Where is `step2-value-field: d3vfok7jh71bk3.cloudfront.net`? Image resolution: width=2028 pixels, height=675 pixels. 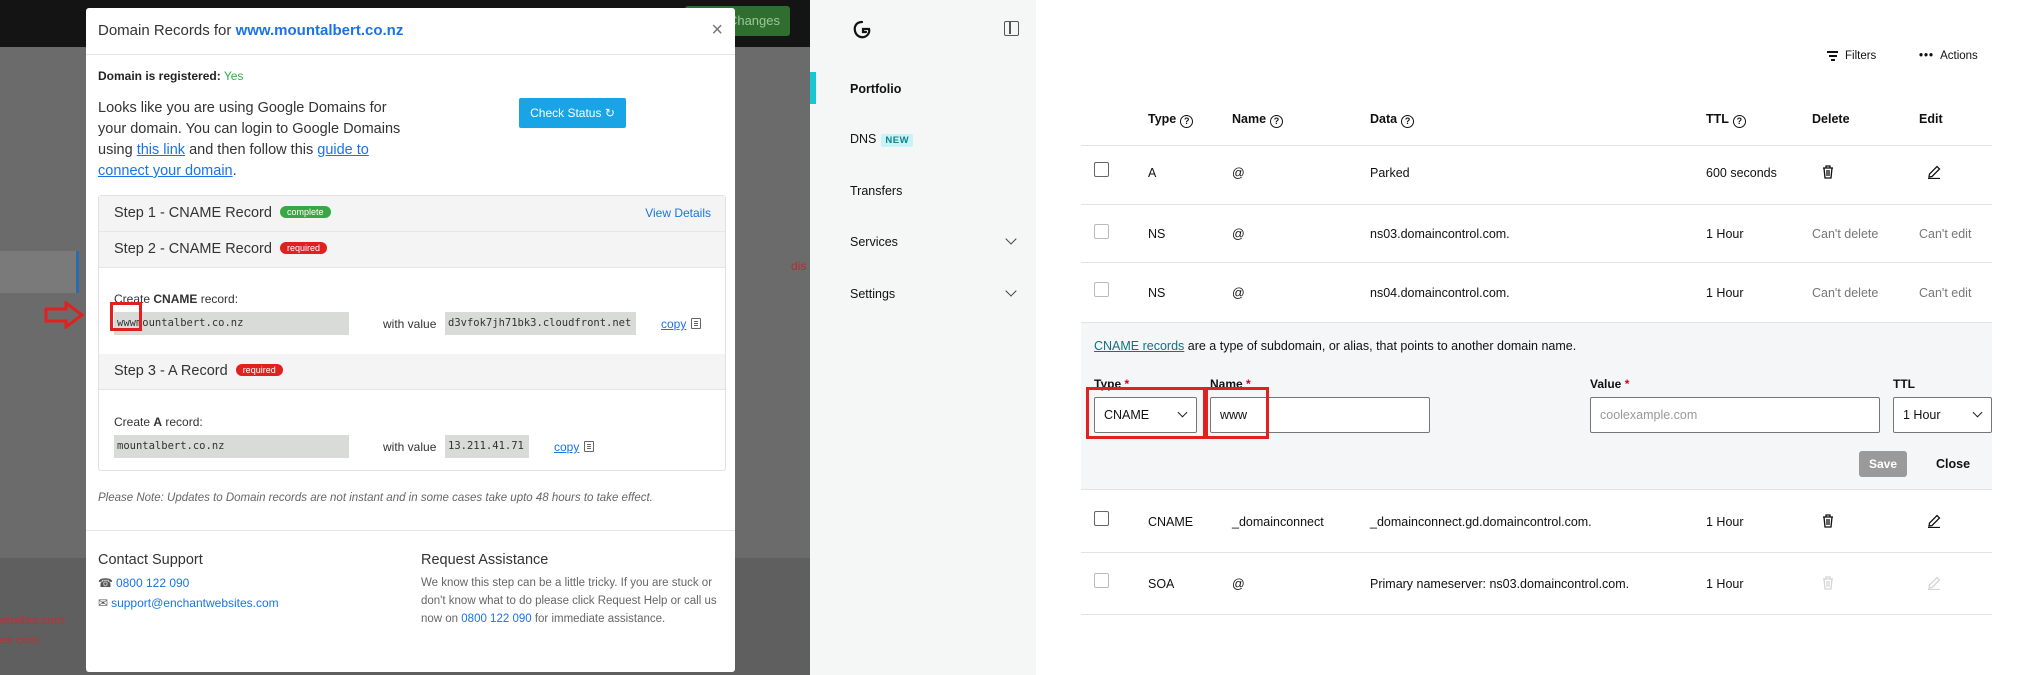
step2-value-field: d3vfok7jh71bk3.cloudfront.net is located at coordinates (540, 323).